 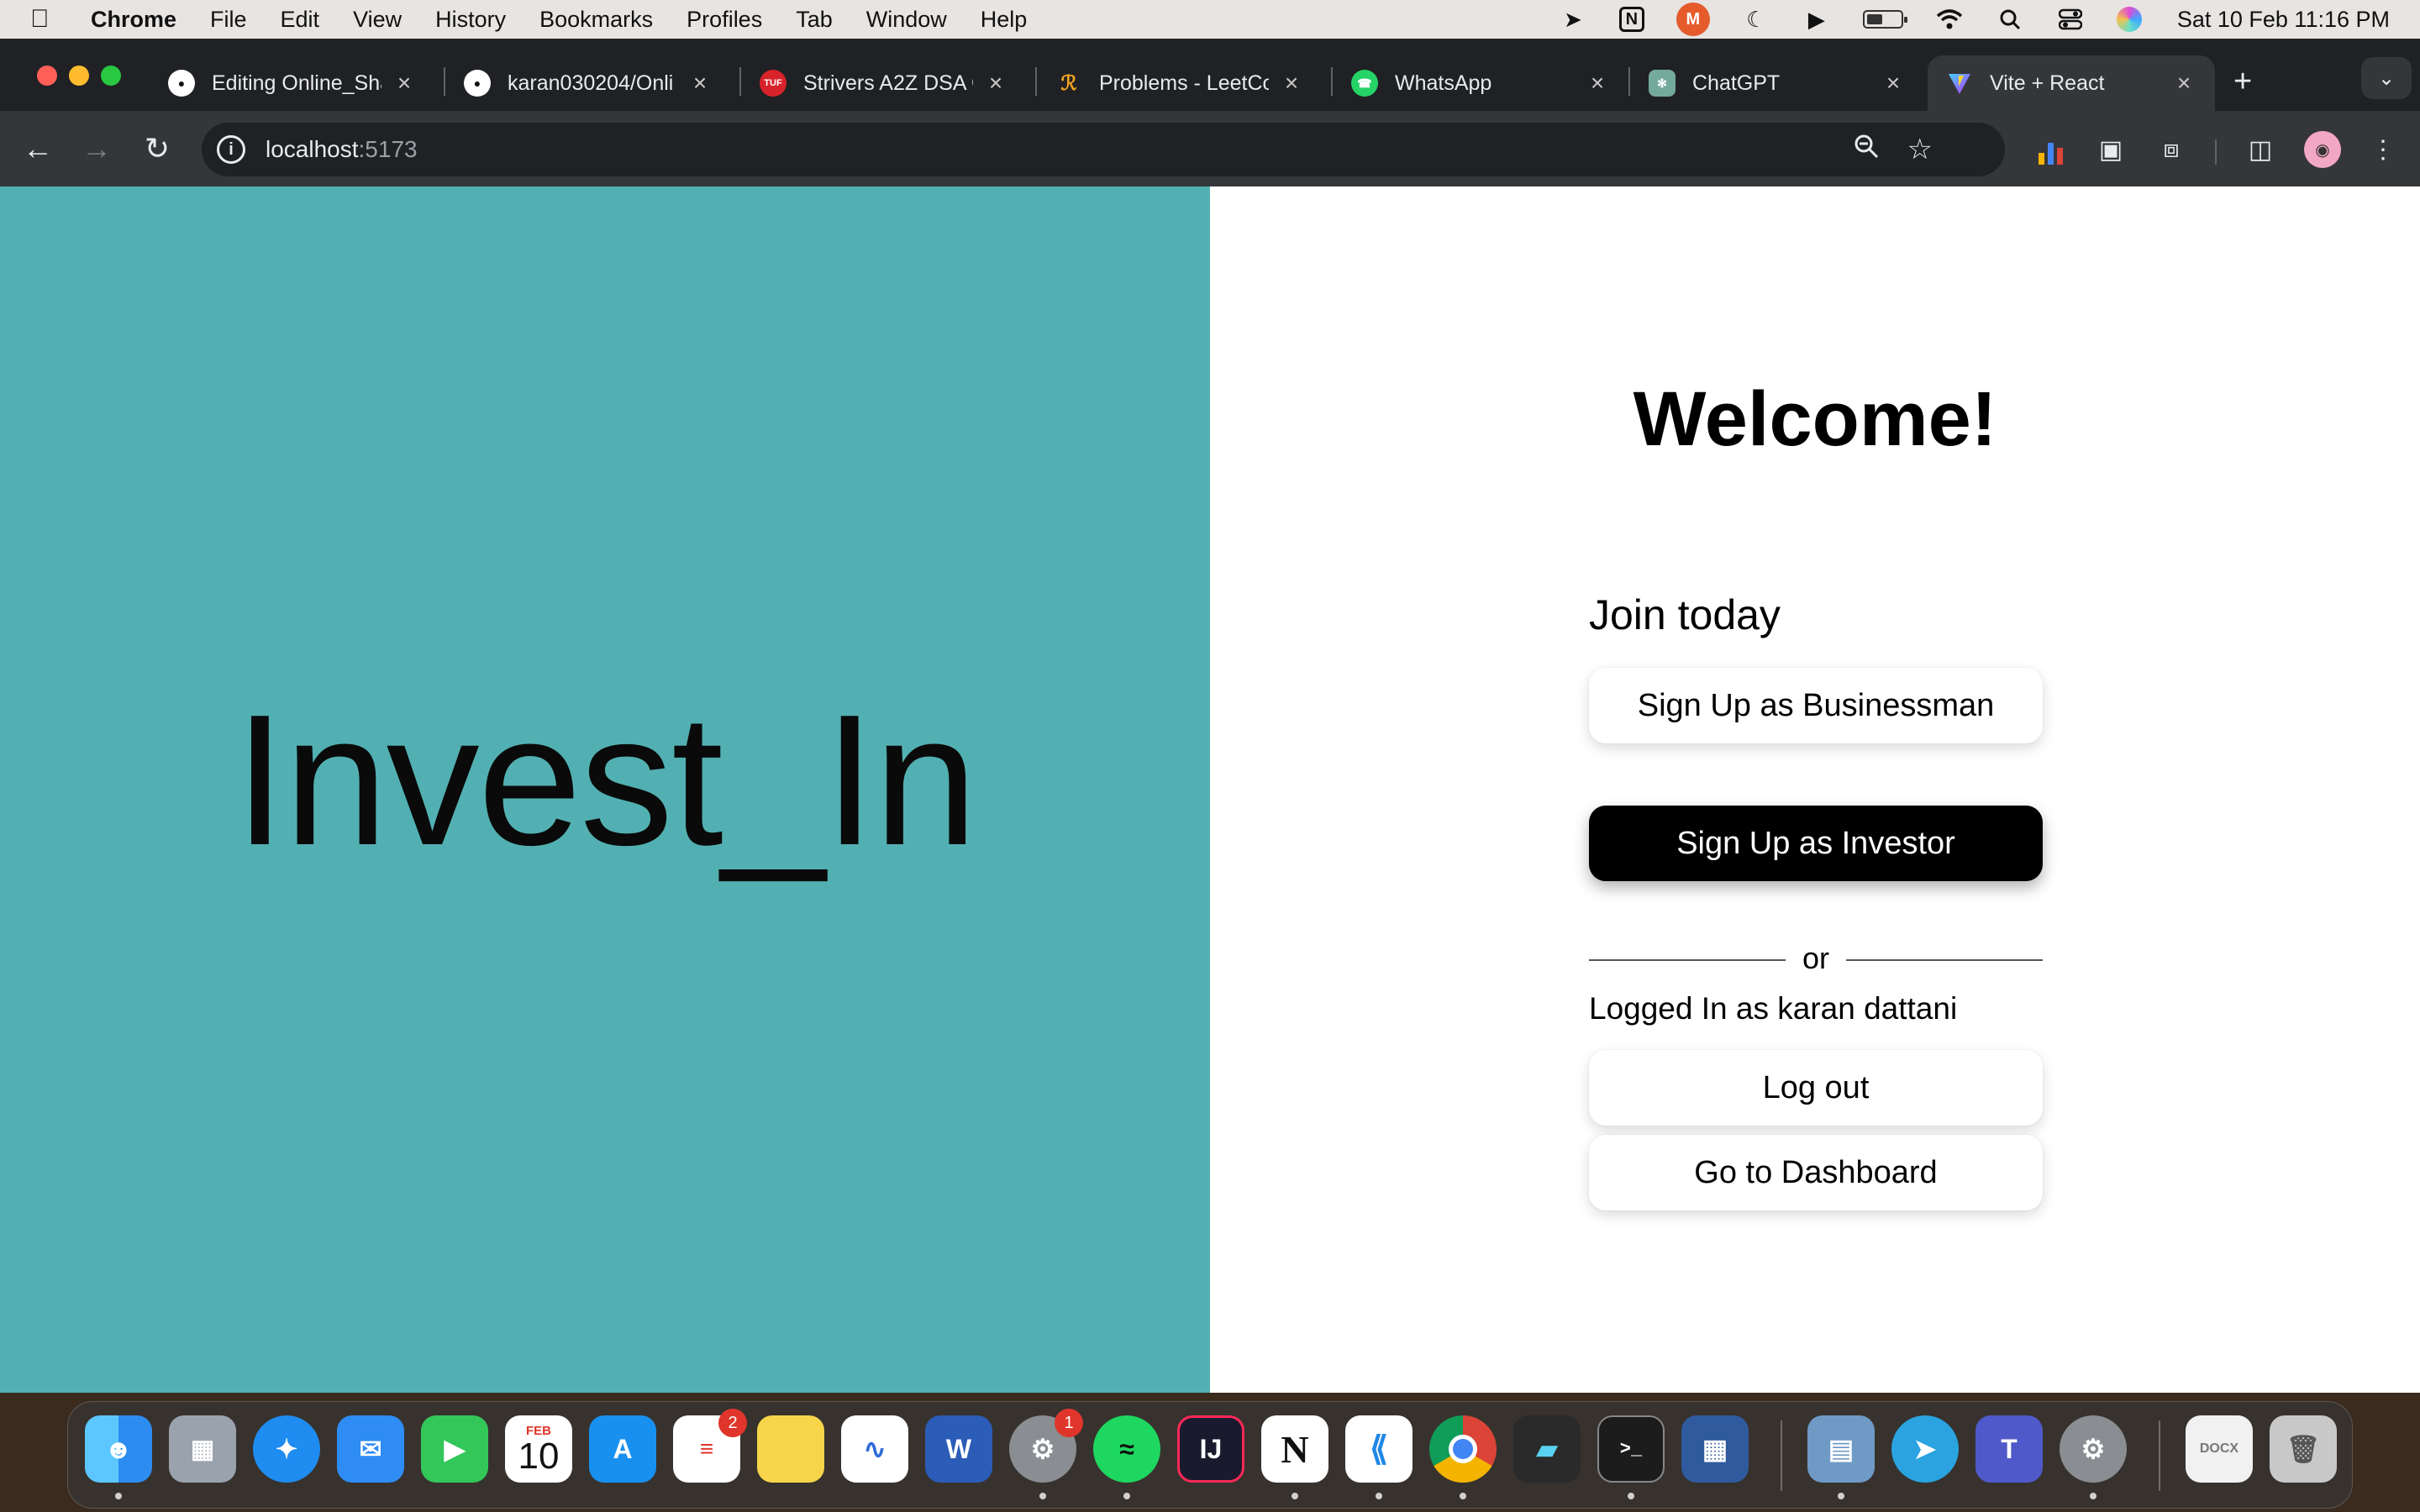 I want to click on system-settings-icon: ⚙ 1, so click(x=1046, y=1446).